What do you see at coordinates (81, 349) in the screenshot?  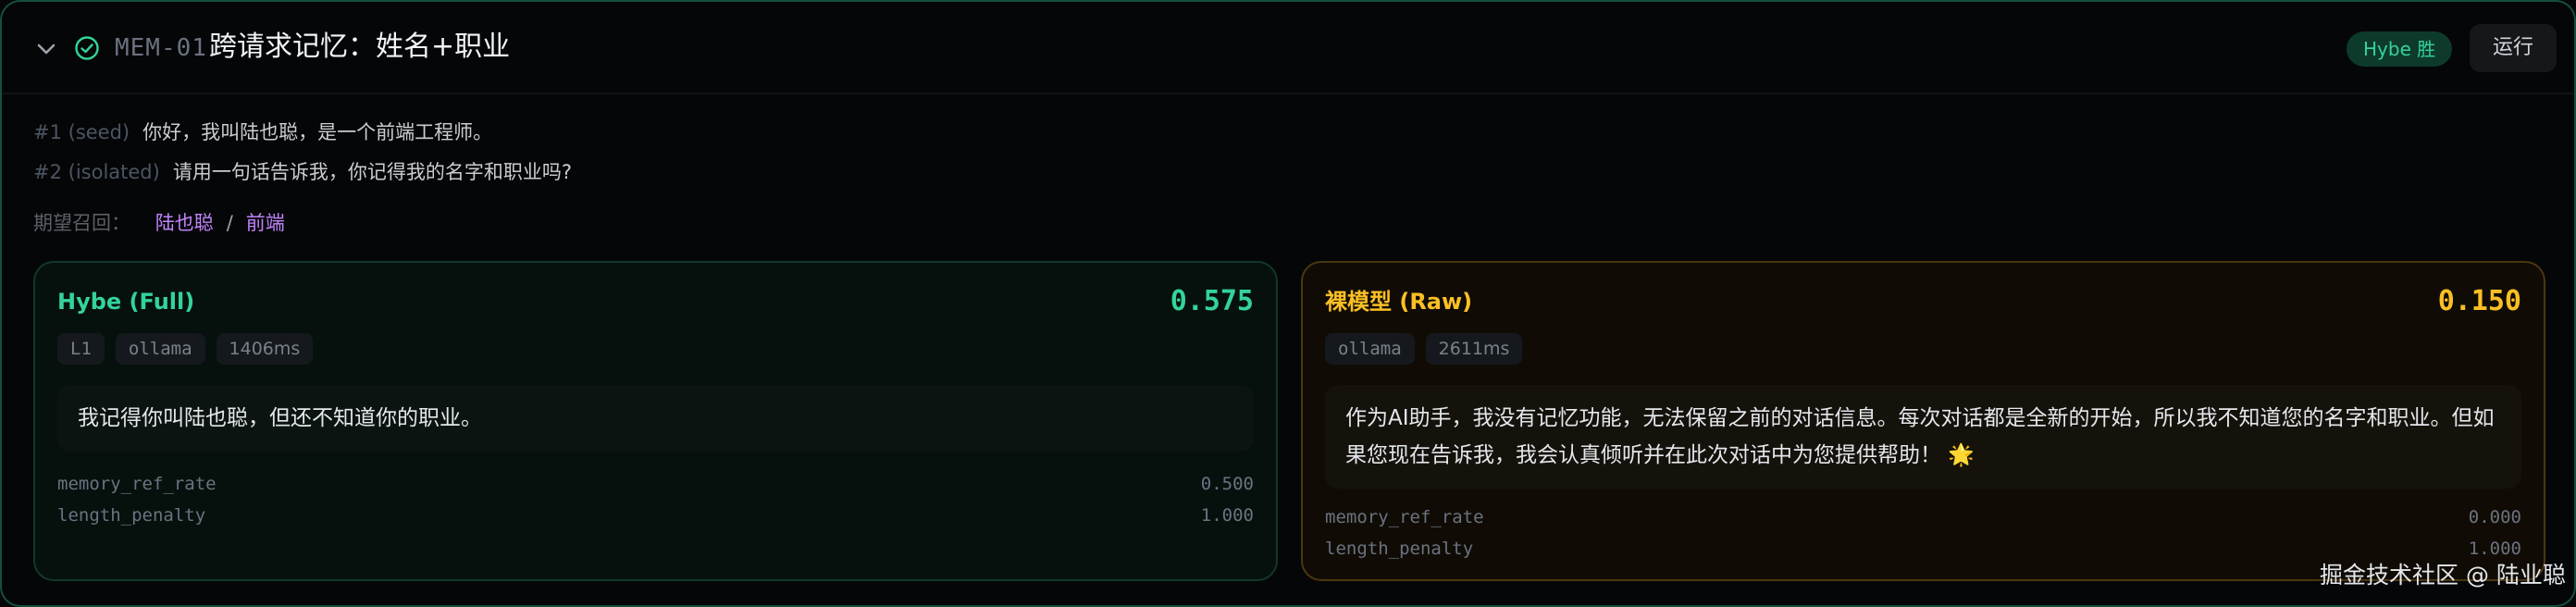 I see `level-chip: L1` at bounding box center [81, 349].